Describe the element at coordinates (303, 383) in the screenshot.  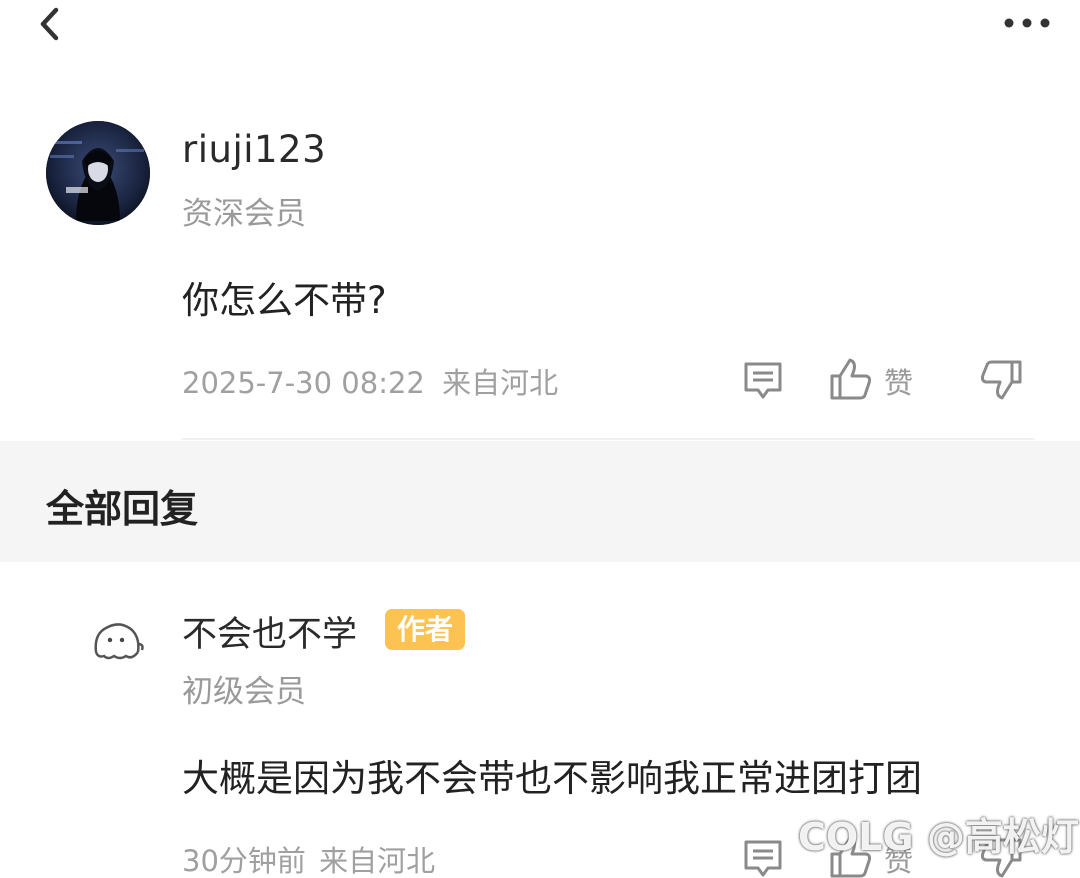
I see `post-timestamp: 2025-7-30 08:22` at that location.